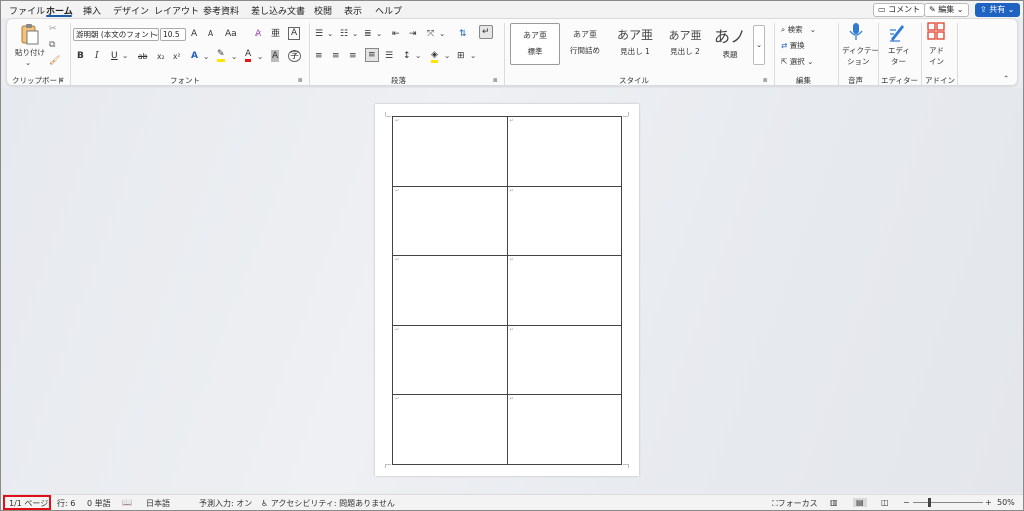 The image size is (1024, 511). What do you see at coordinates (860, 502) in the screenshot?
I see `print-layout-icon: ▤` at bounding box center [860, 502].